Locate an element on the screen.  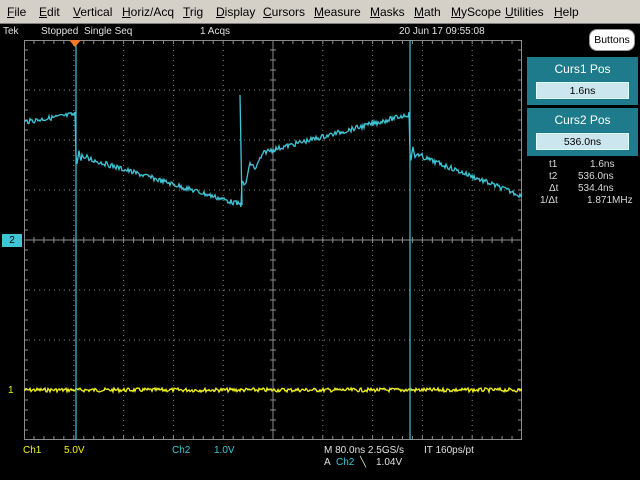
menu-file: File is located at coordinates (16, 12).